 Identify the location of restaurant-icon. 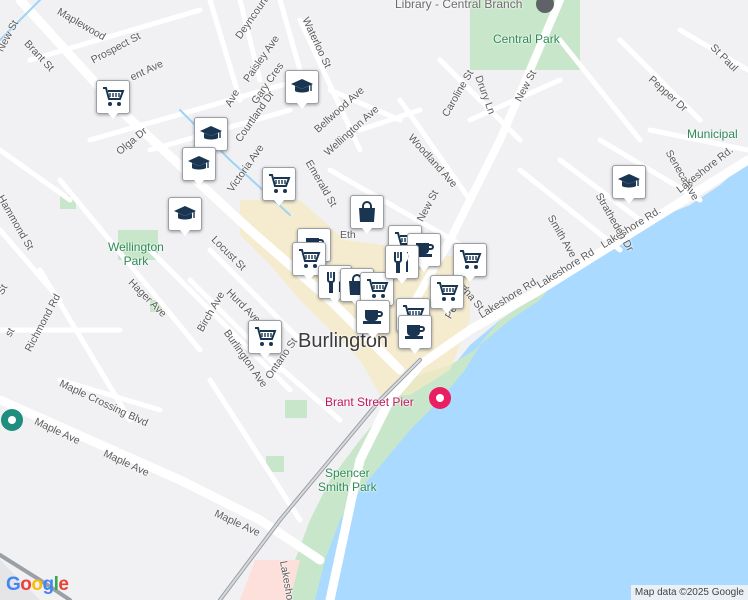
(402, 262).